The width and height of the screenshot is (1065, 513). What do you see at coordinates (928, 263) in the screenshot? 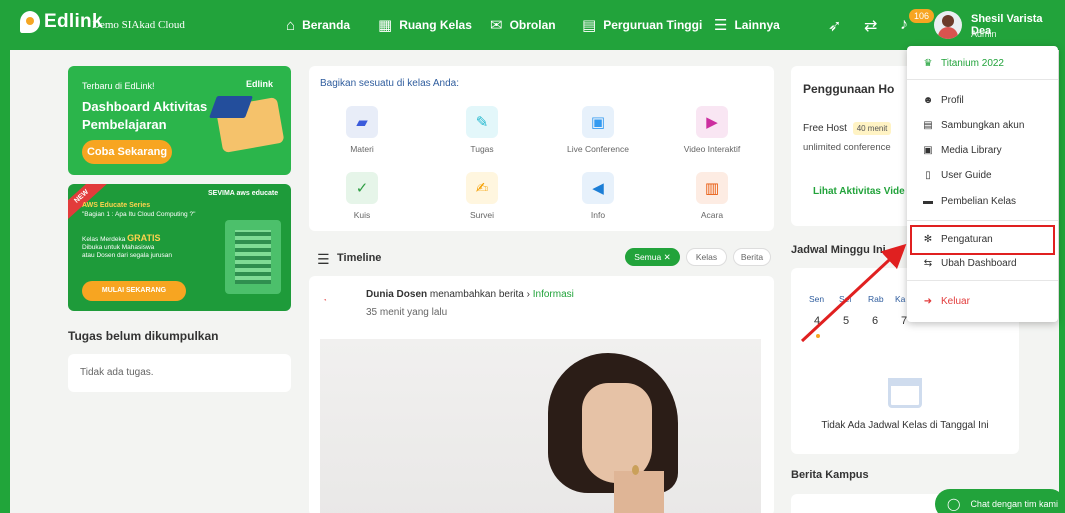
I see `swap-icon: ⇆` at bounding box center [928, 263].